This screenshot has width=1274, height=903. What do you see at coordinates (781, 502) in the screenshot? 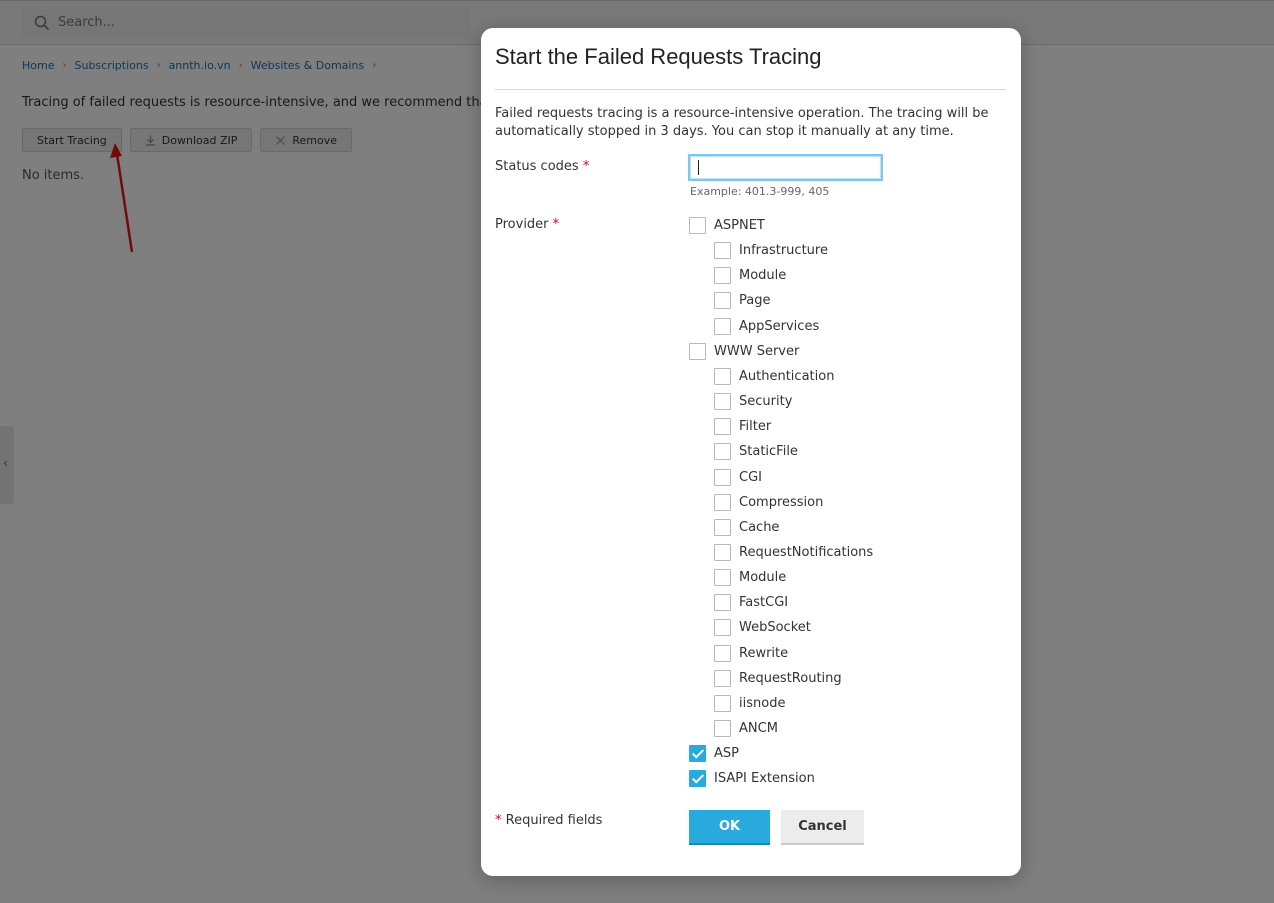
I see `provider-option-label: Compression` at bounding box center [781, 502].